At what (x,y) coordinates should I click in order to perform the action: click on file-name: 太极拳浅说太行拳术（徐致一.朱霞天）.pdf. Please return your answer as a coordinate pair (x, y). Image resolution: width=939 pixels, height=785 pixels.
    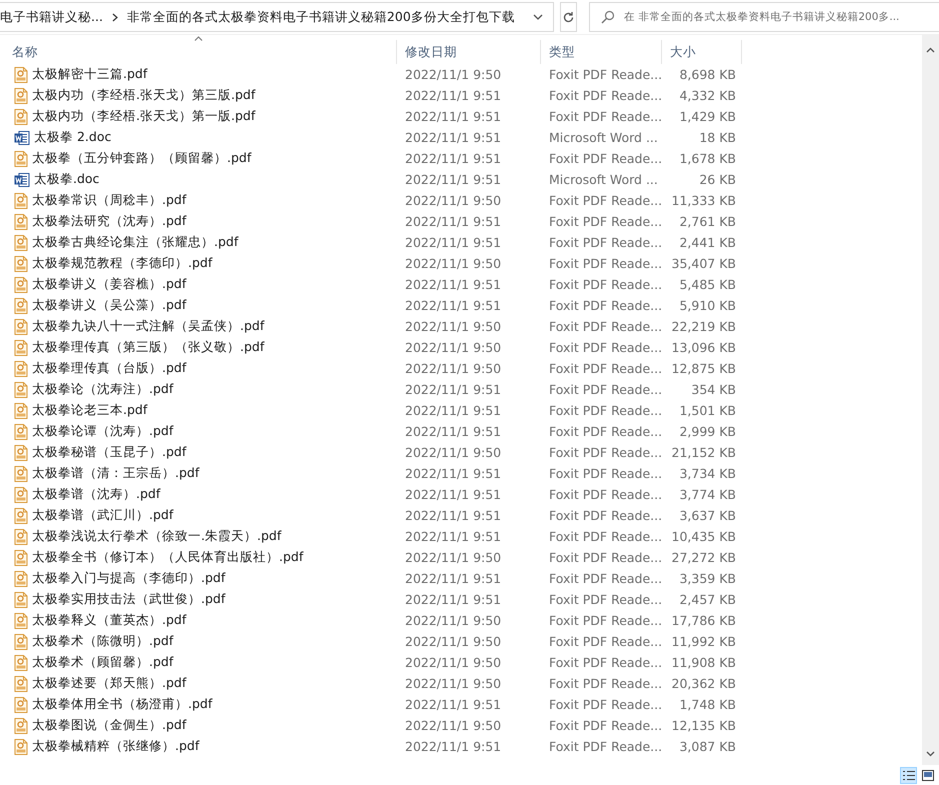
    Looking at the image, I should click on (157, 536).